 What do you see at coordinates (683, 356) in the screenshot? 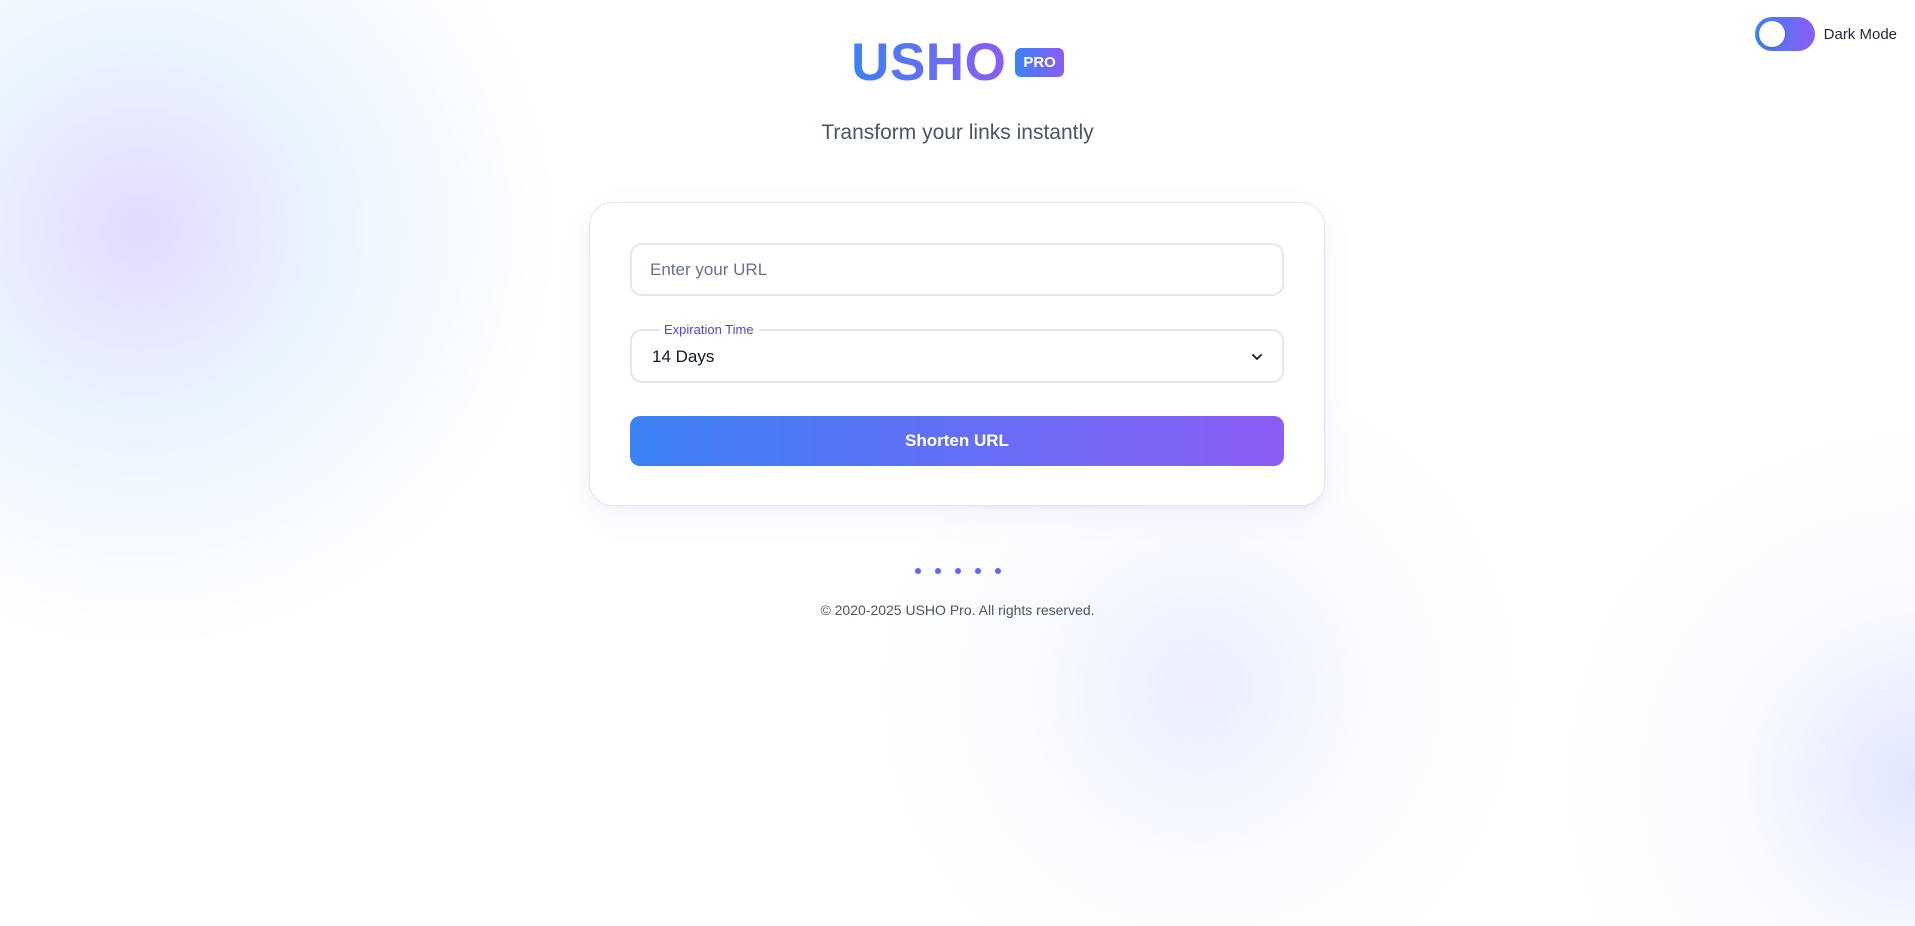
I see `expiration-selected-value: 14 Days` at bounding box center [683, 356].